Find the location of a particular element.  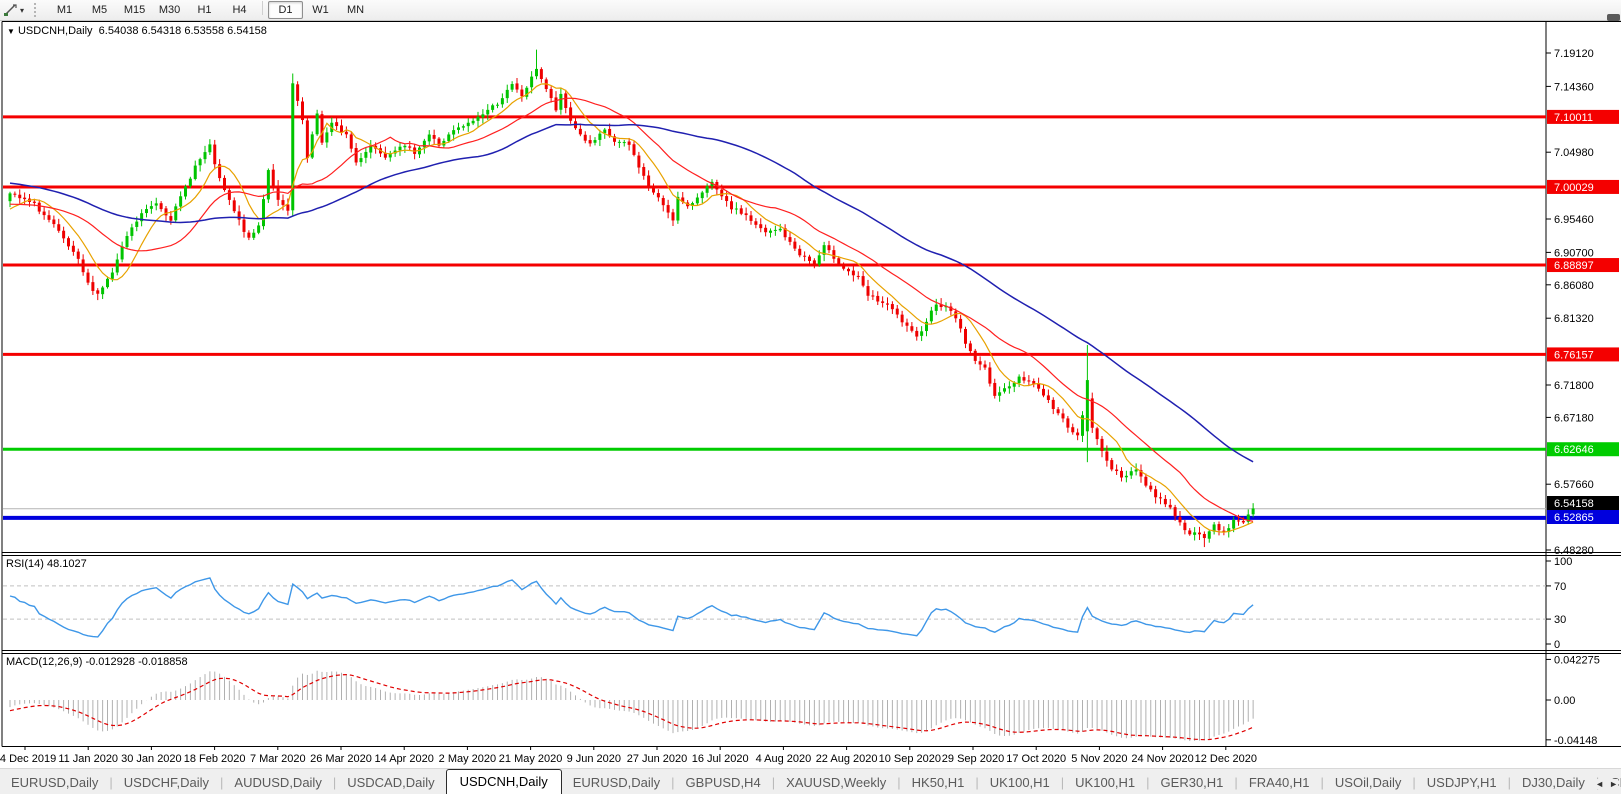

svg-text: 6.95460 is located at coordinates (1574, 220).